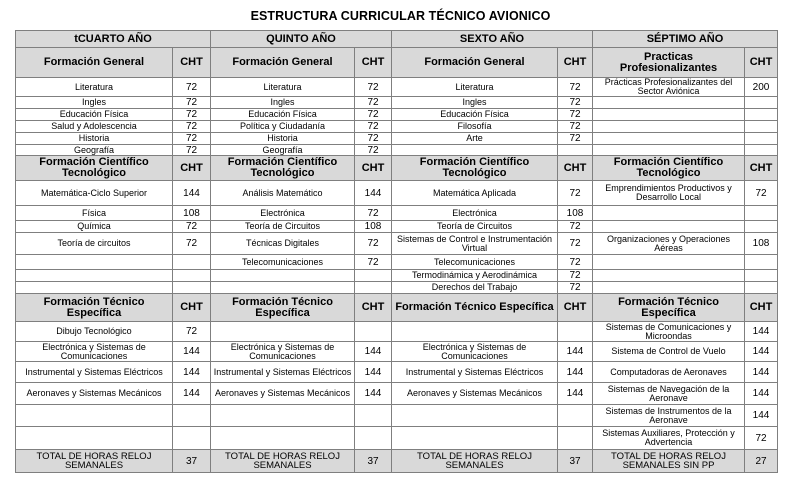  What do you see at coordinates (761, 87) in the screenshot?
I see `subject-hours: 200` at bounding box center [761, 87].